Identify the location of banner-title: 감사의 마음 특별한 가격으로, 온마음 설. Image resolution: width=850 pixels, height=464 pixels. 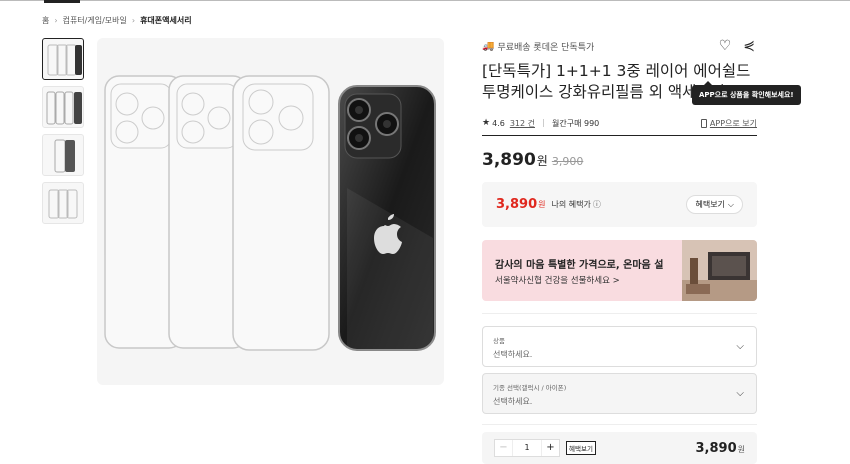
(579, 265).